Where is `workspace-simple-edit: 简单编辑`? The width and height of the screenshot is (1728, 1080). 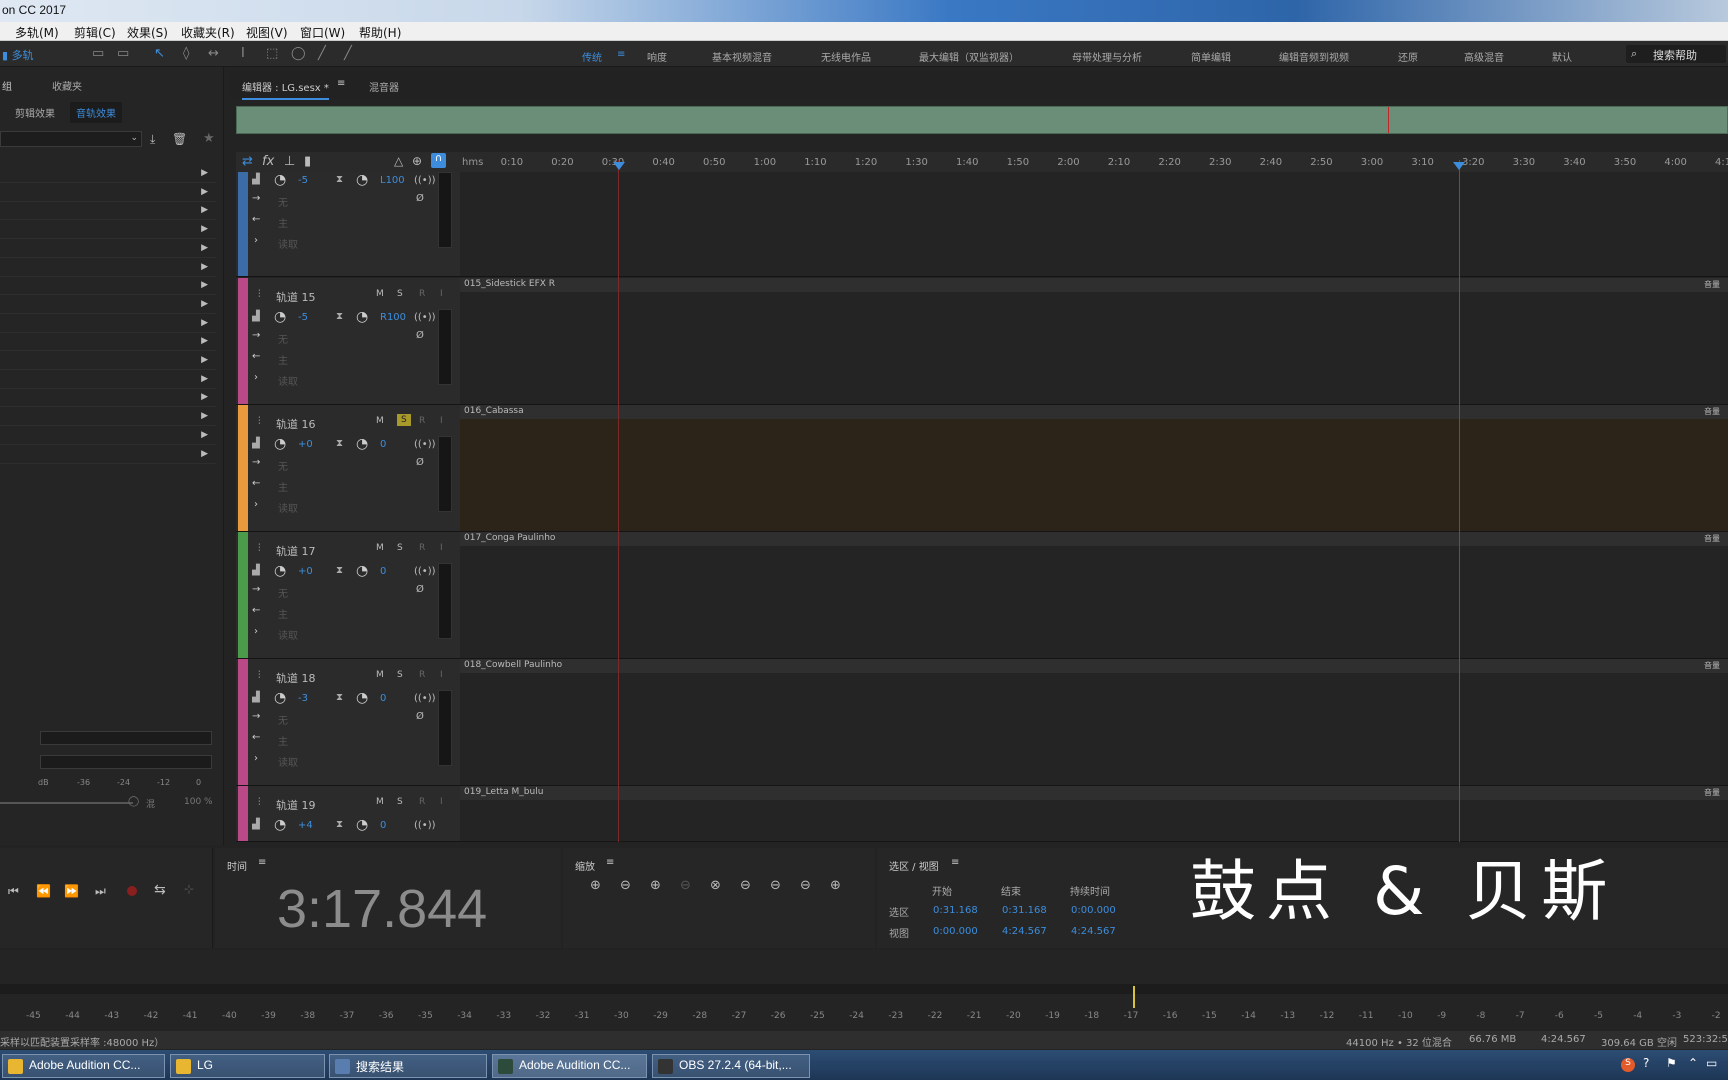
workspace-simple-edit: 简单编辑 is located at coordinates (1211, 56).